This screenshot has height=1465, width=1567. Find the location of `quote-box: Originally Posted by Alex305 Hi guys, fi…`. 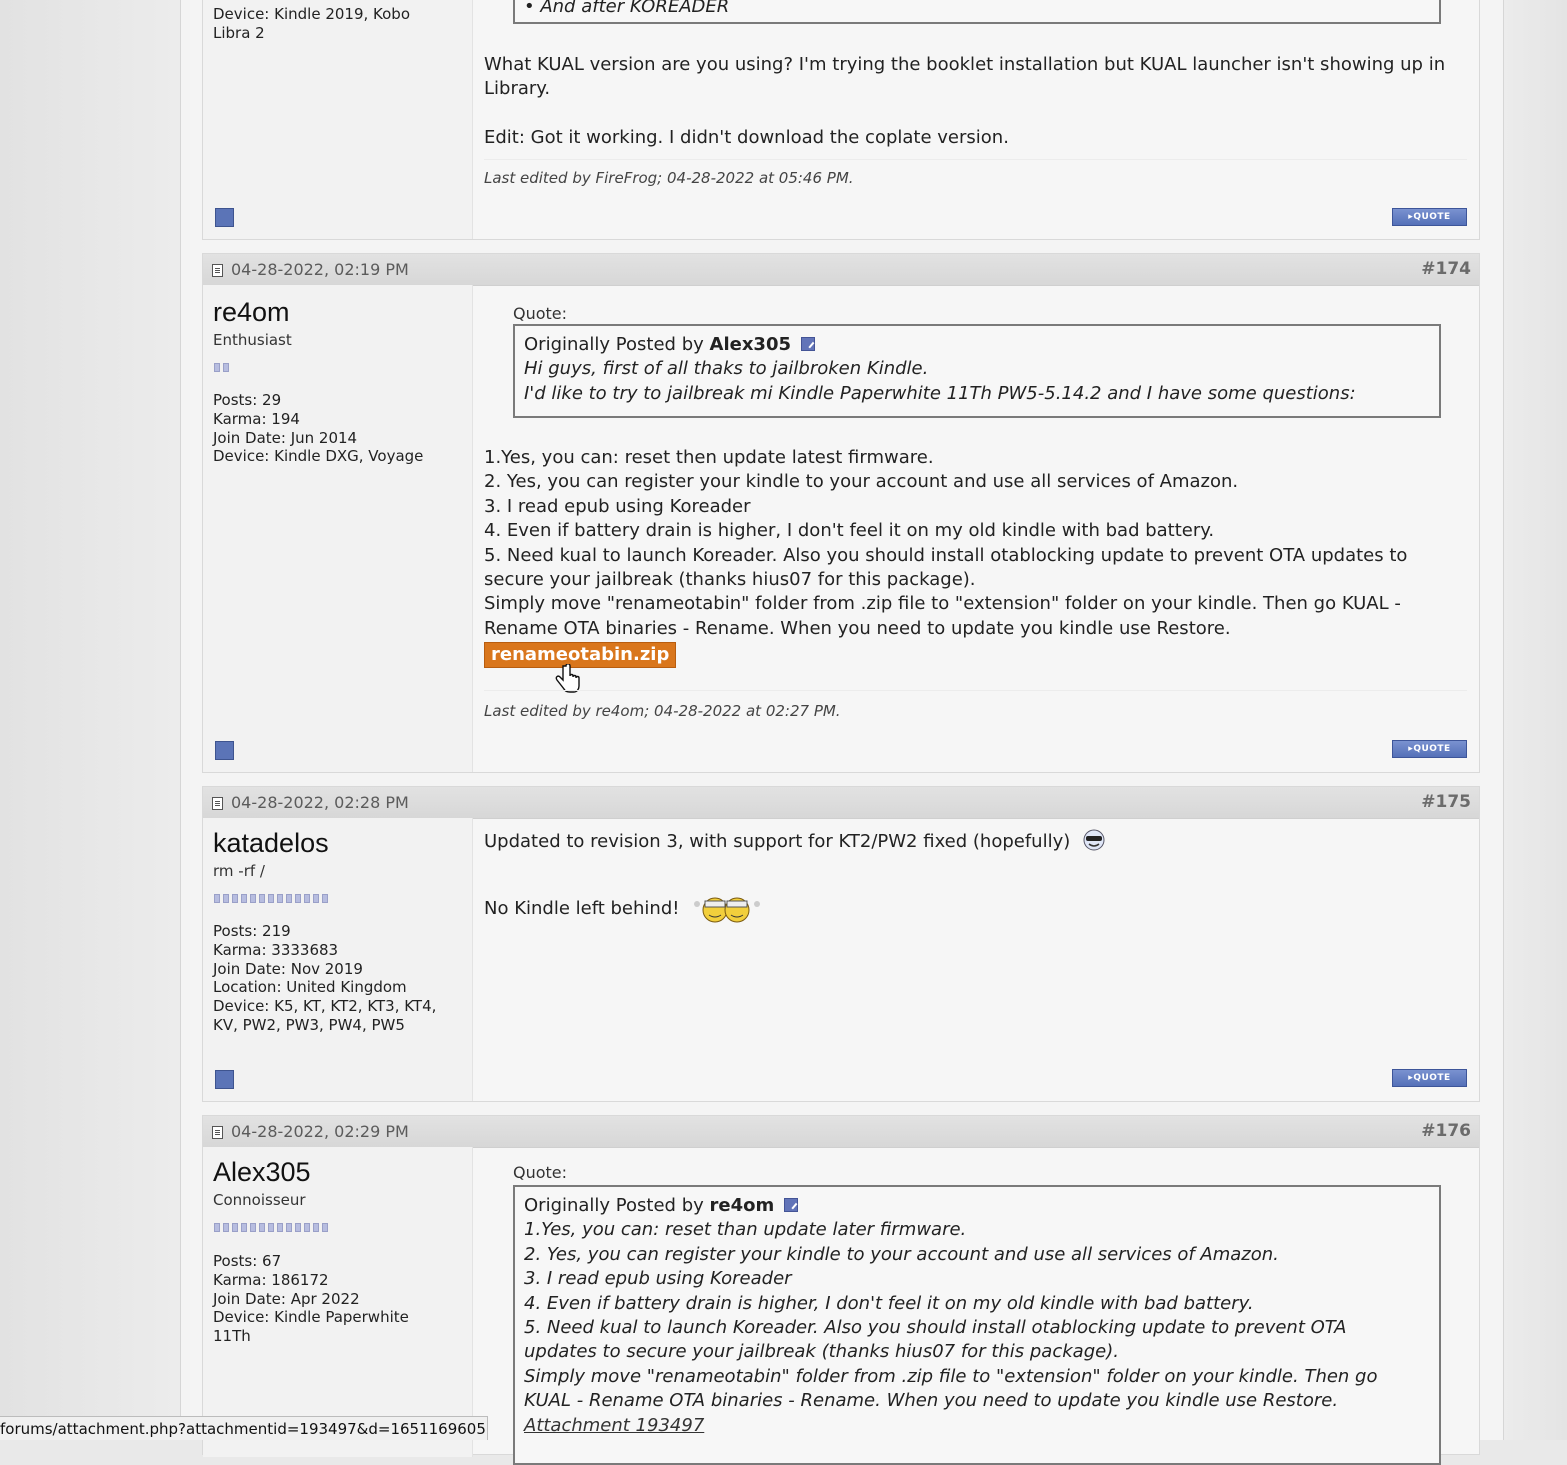

quote-box: Originally Posted by Alex305 Hi guys, fi… is located at coordinates (977, 371).